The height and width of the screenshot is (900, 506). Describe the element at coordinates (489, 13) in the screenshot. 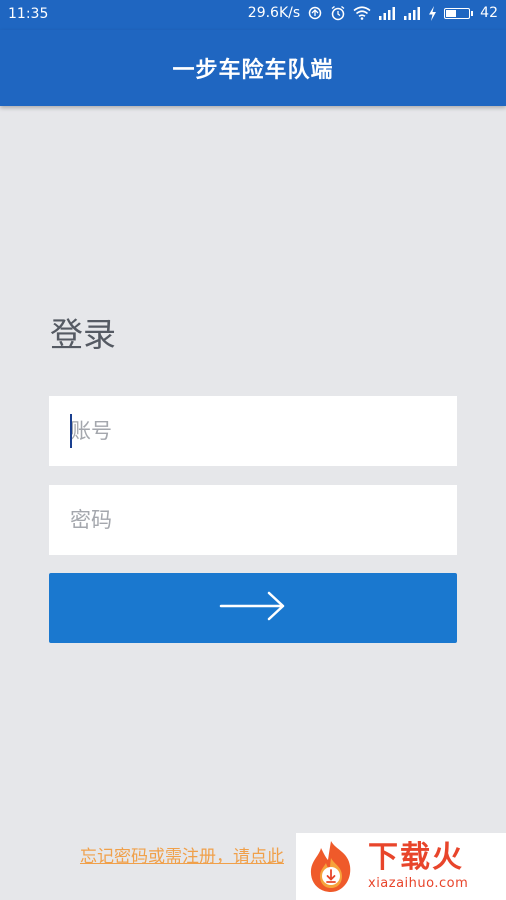

I see `battery-level: 42` at that location.